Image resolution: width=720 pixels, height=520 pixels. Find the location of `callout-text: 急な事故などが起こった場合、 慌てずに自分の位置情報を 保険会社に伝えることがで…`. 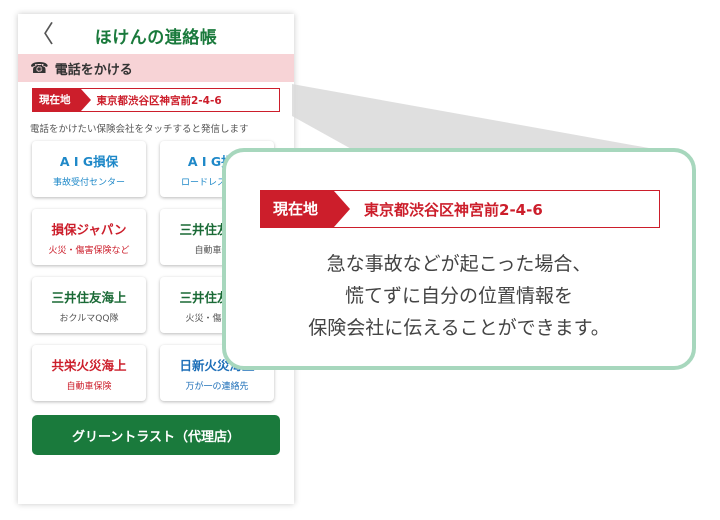

callout-text: 急な事故などが起こった場合、 慌てずに自分の位置情報を 保険会社に伝えることがで… is located at coordinates (459, 296).